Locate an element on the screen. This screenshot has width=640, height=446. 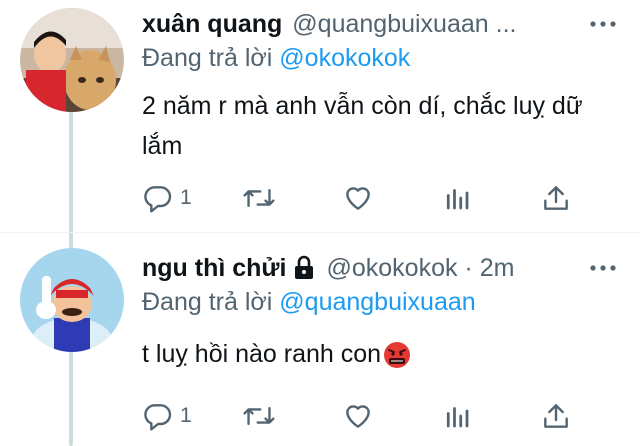
lock-icon is located at coordinates (304, 267).